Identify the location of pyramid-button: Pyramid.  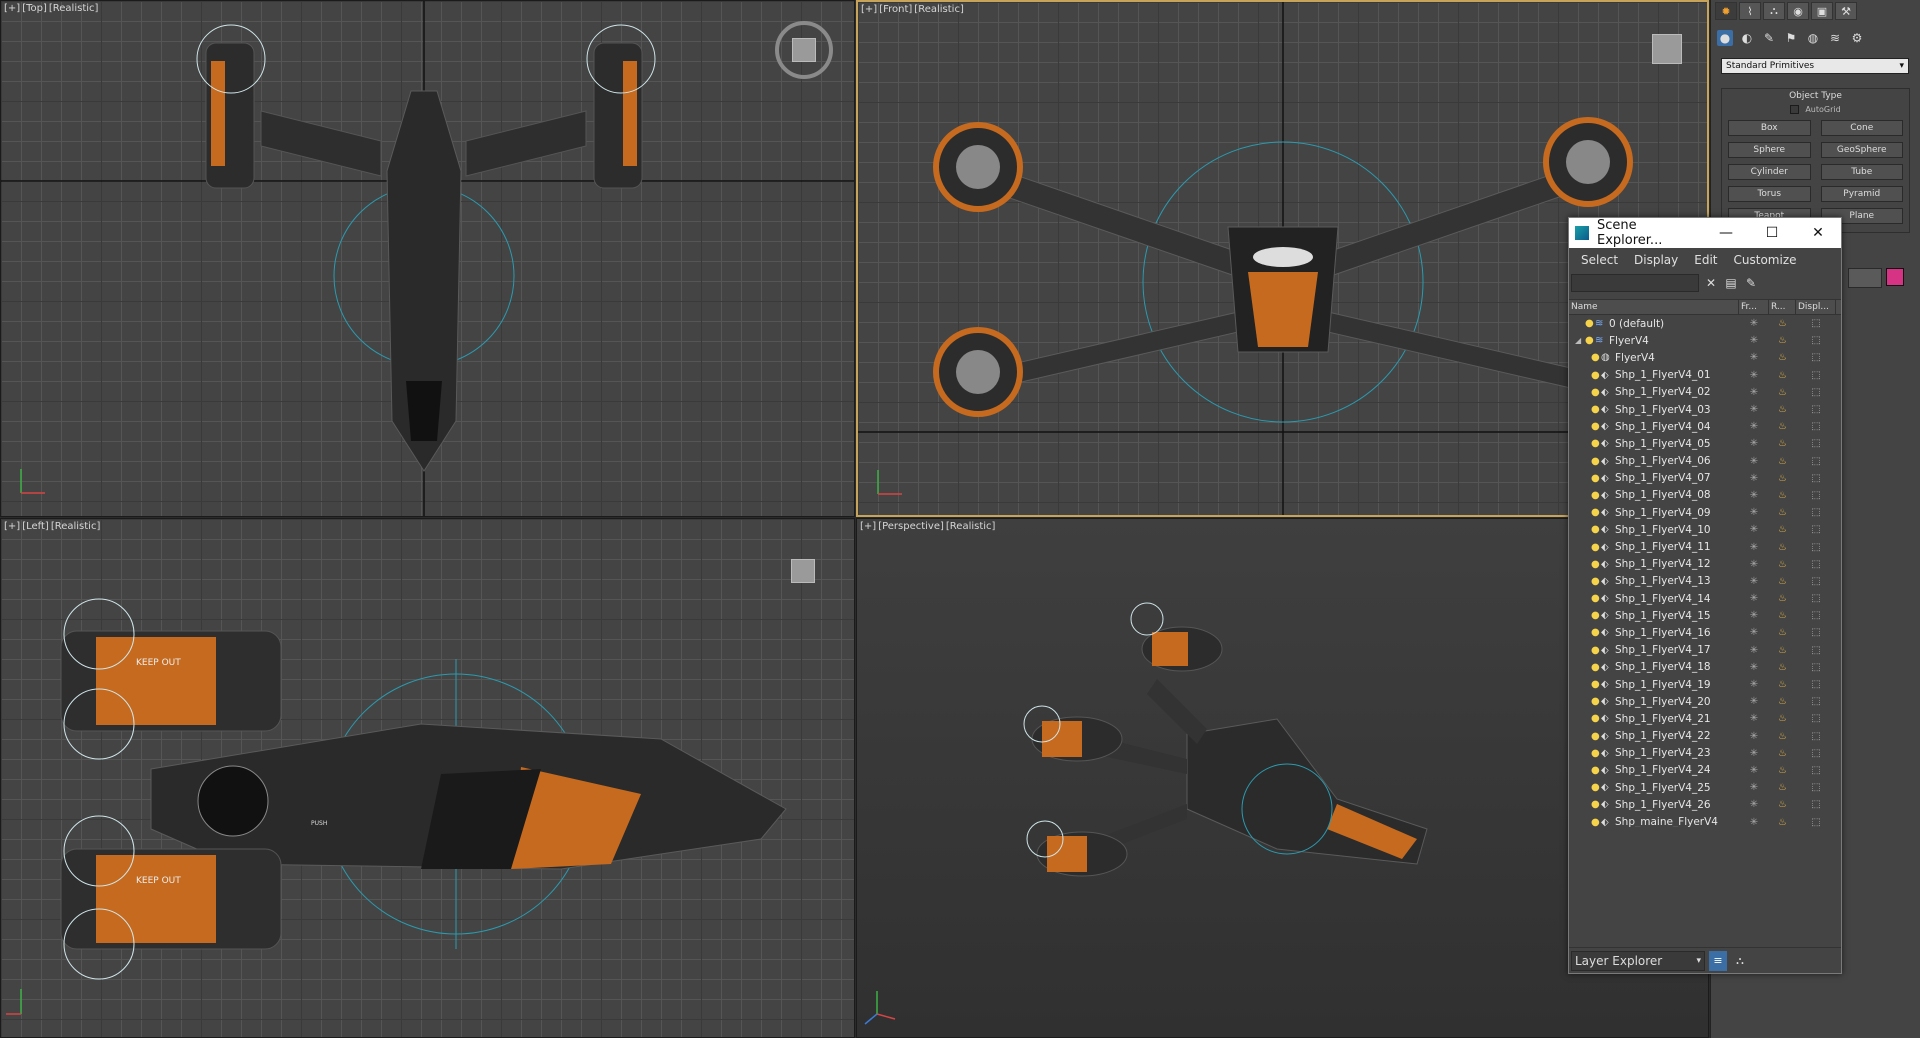
(1861, 194).